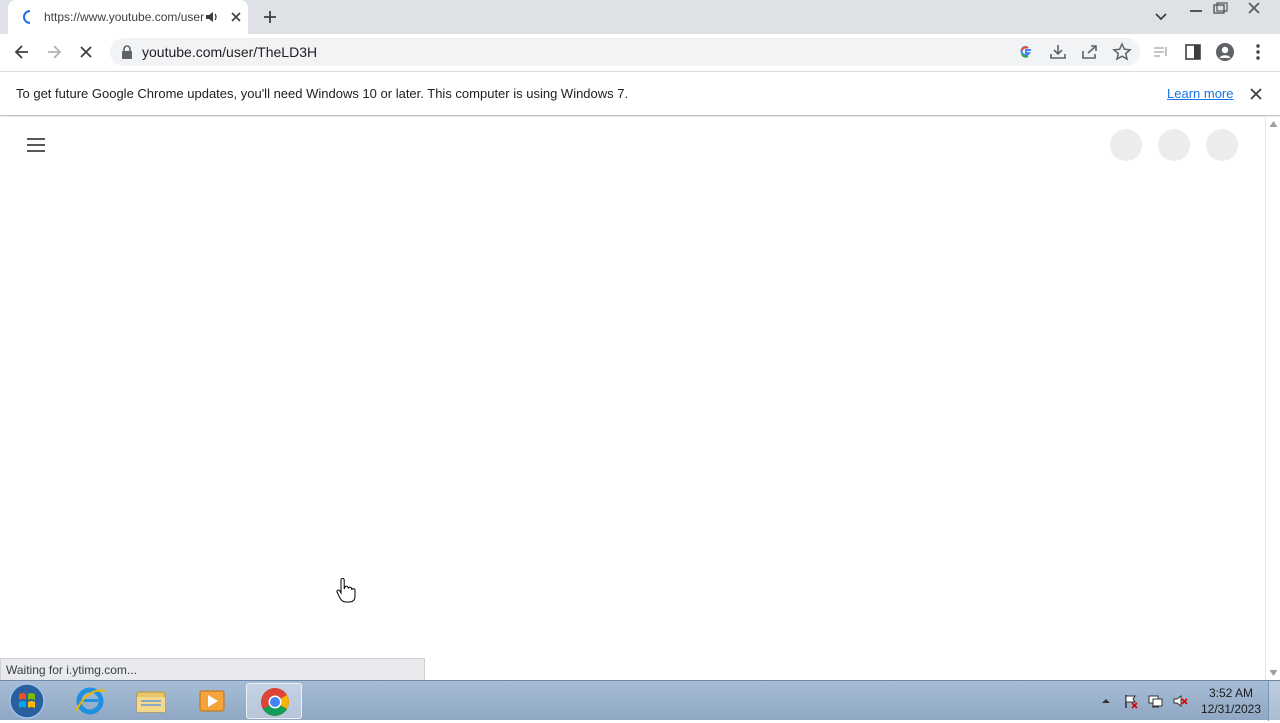 Image resolution: width=1280 pixels, height=723 pixels. What do you see at coordinates (1155, 701) in the screenshot?
I see `network-icon` at bounding box center [1155, 701].